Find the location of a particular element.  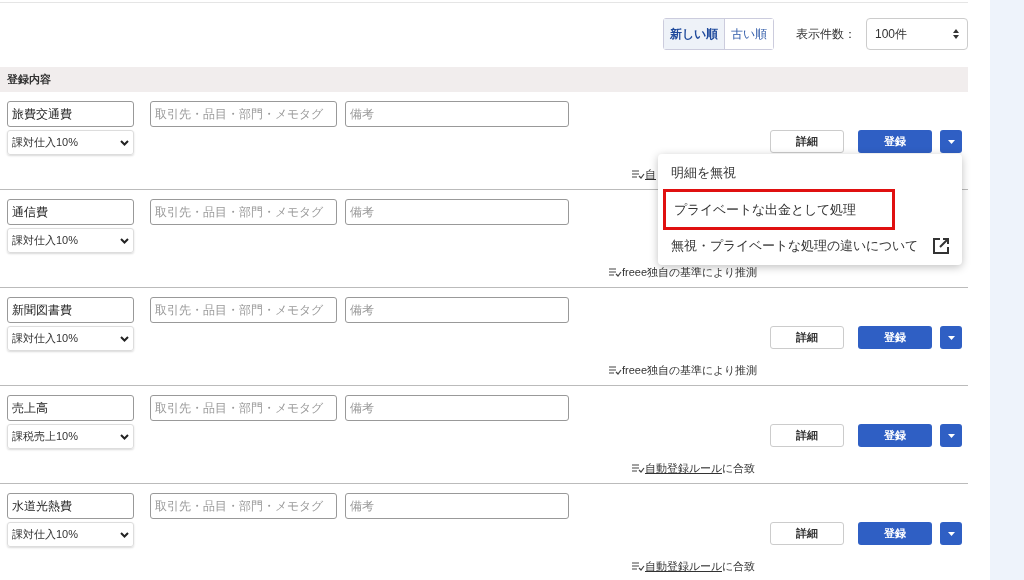

category-field: 通信費 is located at coordinates (70, 212).